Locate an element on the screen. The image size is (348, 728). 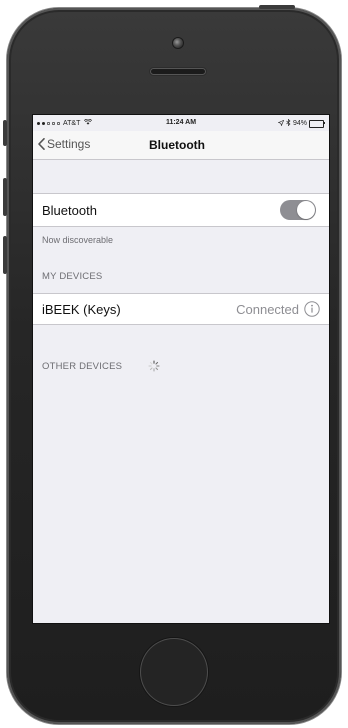
device-status: Connected is located at coordinates (267, 309).